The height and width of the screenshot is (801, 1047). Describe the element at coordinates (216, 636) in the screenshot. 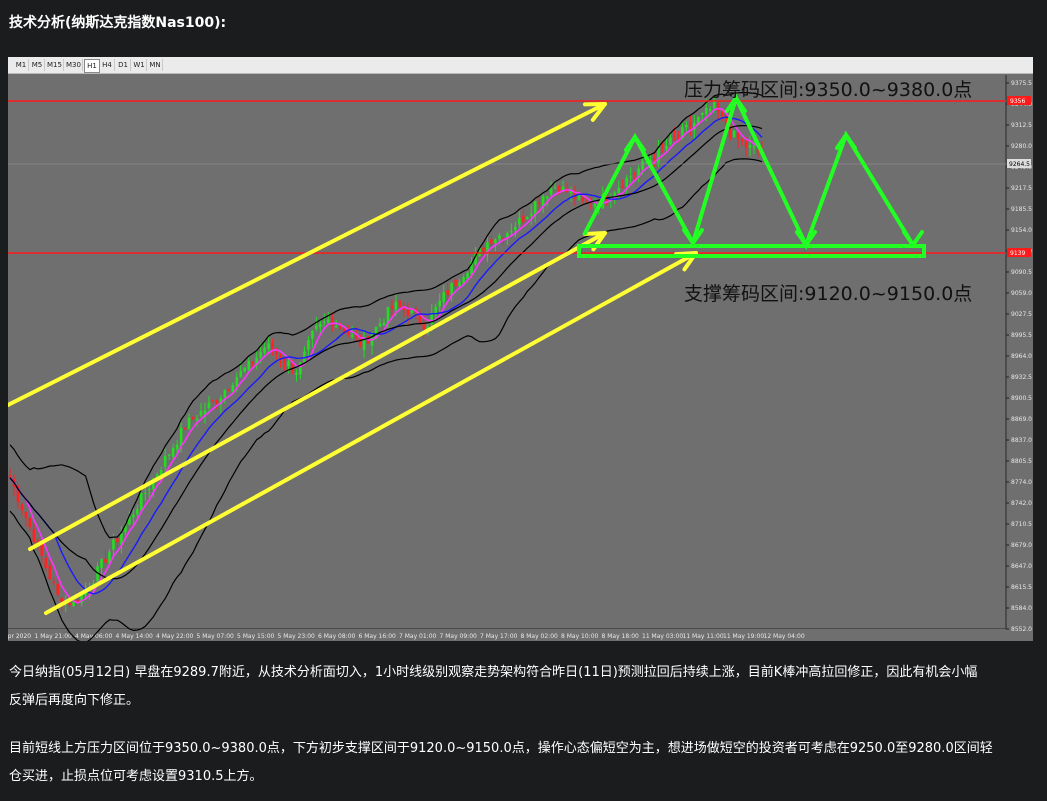

I see `time-tick-label: 5 May 07:00` at that location.